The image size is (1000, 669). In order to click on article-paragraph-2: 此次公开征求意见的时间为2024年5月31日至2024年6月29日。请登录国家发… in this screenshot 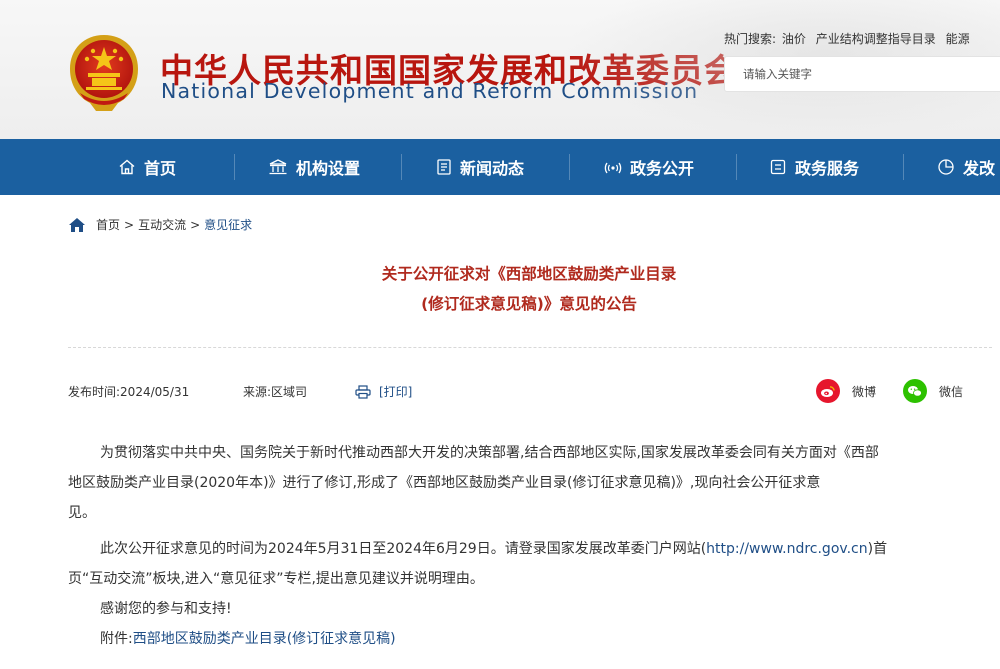, I will do `click(530, 564)`.